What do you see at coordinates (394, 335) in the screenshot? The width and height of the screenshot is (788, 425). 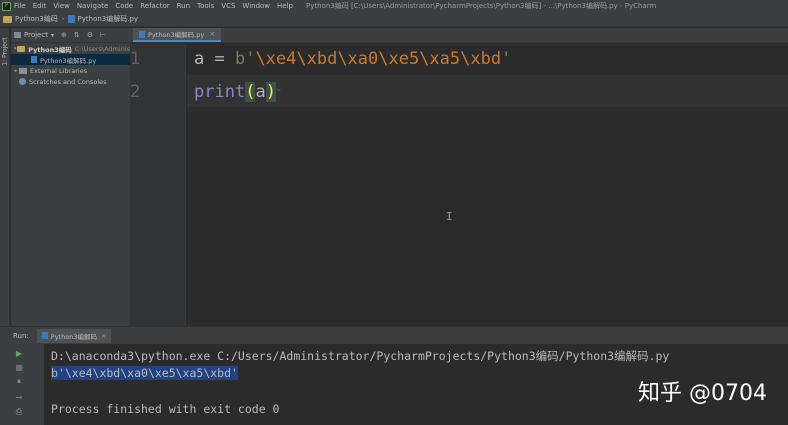 I see `run-tool-window-header: Run: Python3编解码 ×` at bounding box center [394, 335].